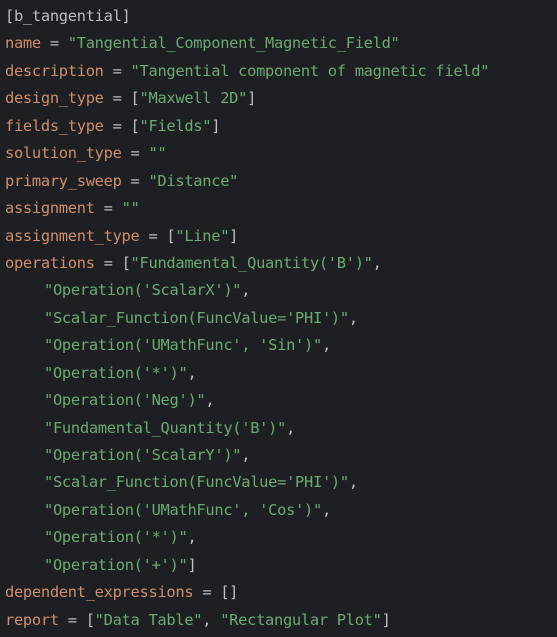 Image resolution: width=557 pixels, height=637 pixels. What do you see at coordinates (301, 619) in the screenshot?
I see `string-token: "Rectangular Plot"` at bounding box center [301, 619].